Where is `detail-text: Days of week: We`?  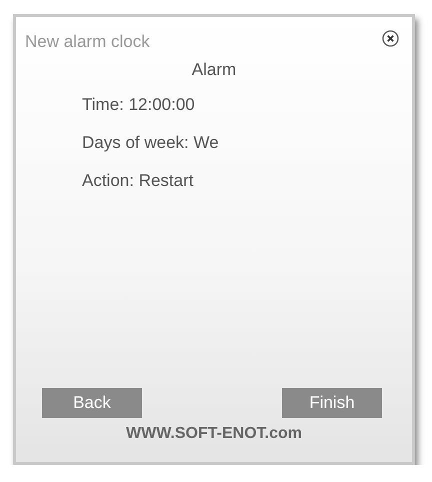
detail-text: Days of week: We is located at coordinates (151, 142).